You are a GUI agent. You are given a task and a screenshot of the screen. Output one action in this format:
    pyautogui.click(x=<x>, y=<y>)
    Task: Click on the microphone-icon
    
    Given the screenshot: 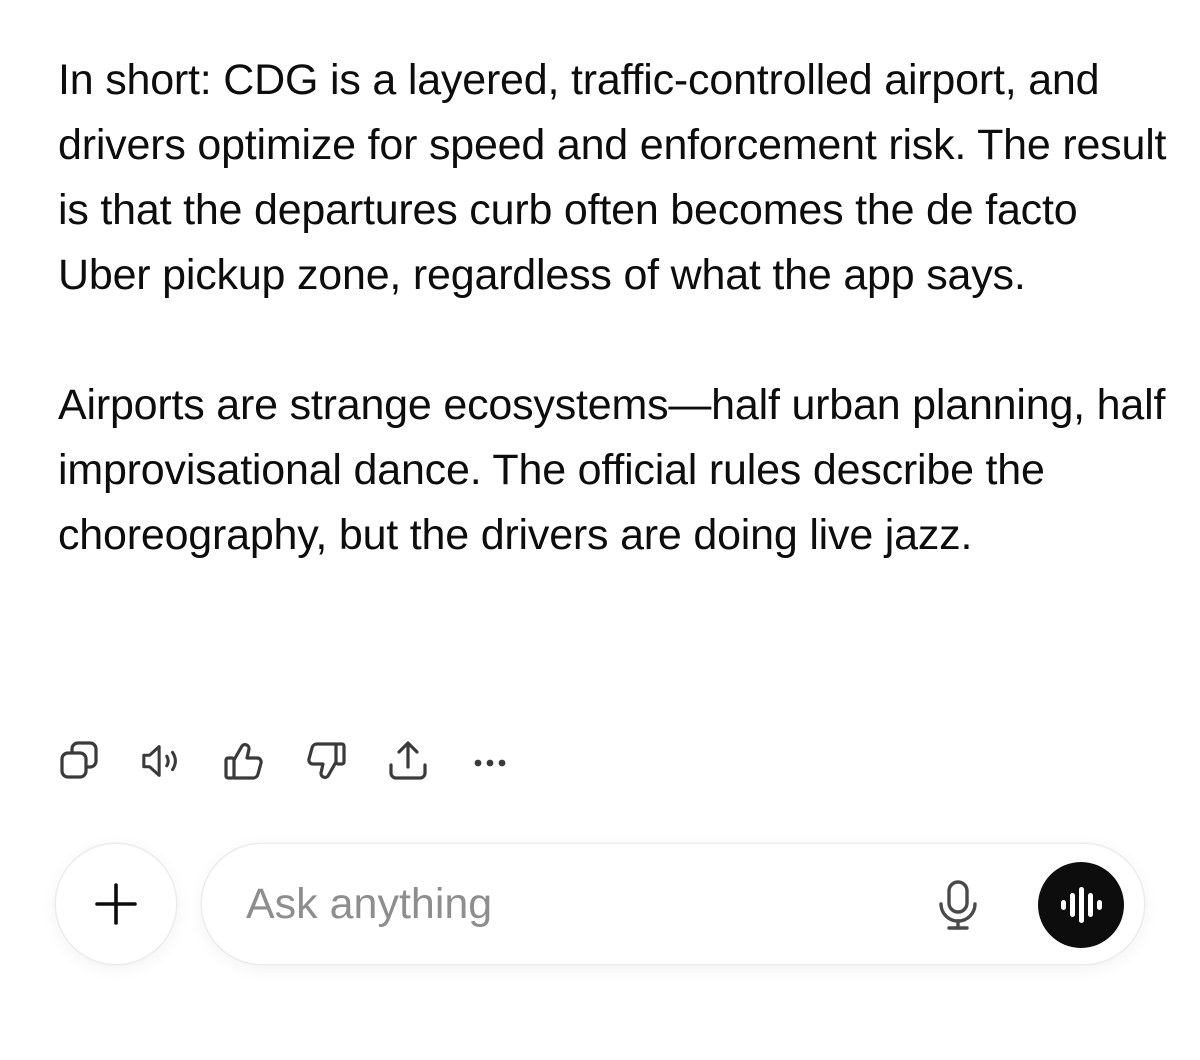 What is the action you would take?
    pyautogui.click(x=958, y=905)
    